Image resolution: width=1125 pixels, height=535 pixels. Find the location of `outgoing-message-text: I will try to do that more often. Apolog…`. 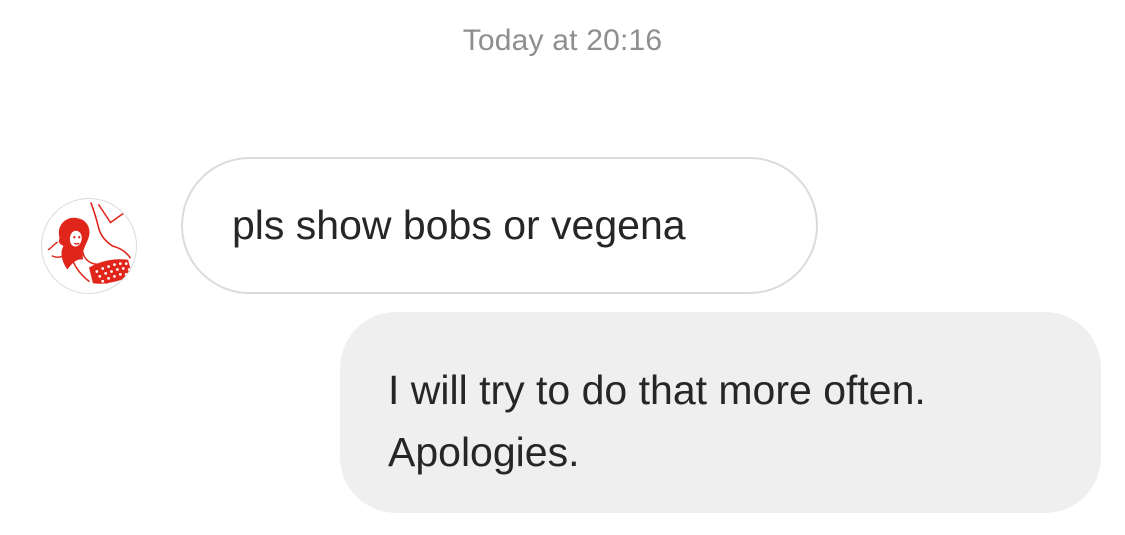

outgoing-message-text: I will try to do that more often. Apolog… is located at coordinates (657, 421).